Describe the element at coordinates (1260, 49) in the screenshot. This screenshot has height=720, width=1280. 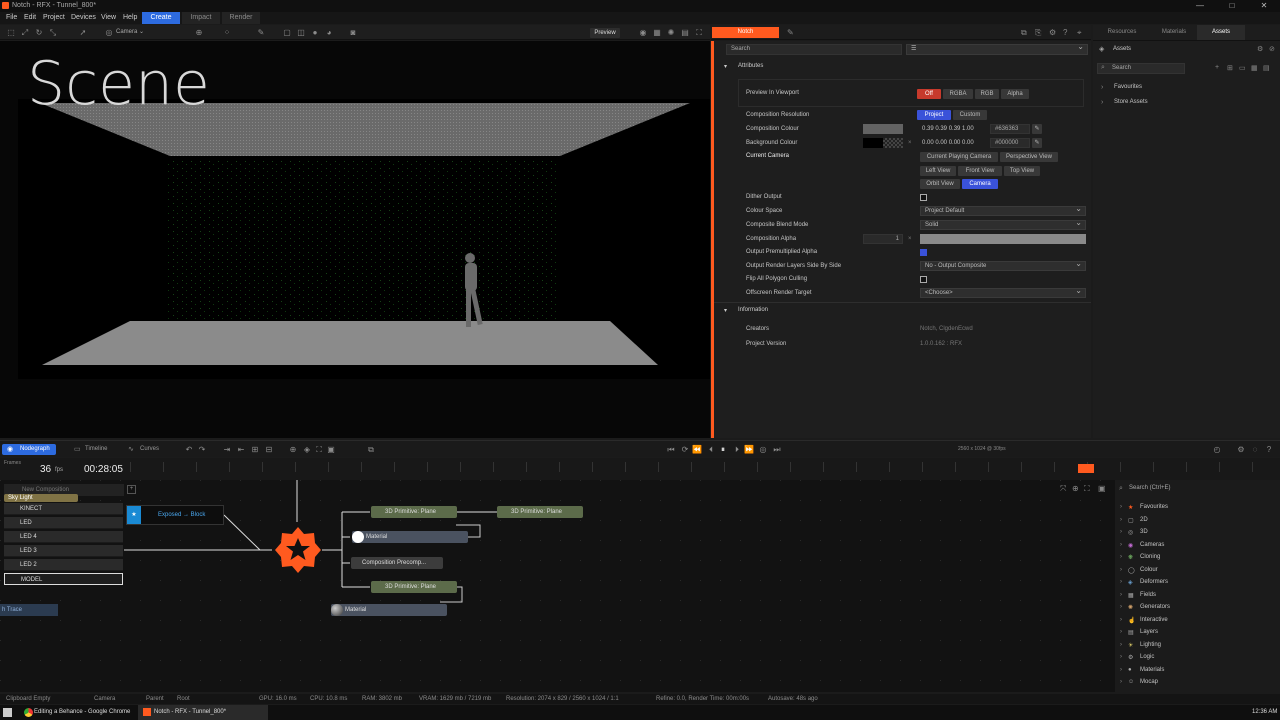
I see `assets-settings-icon: ⚙` at that location.